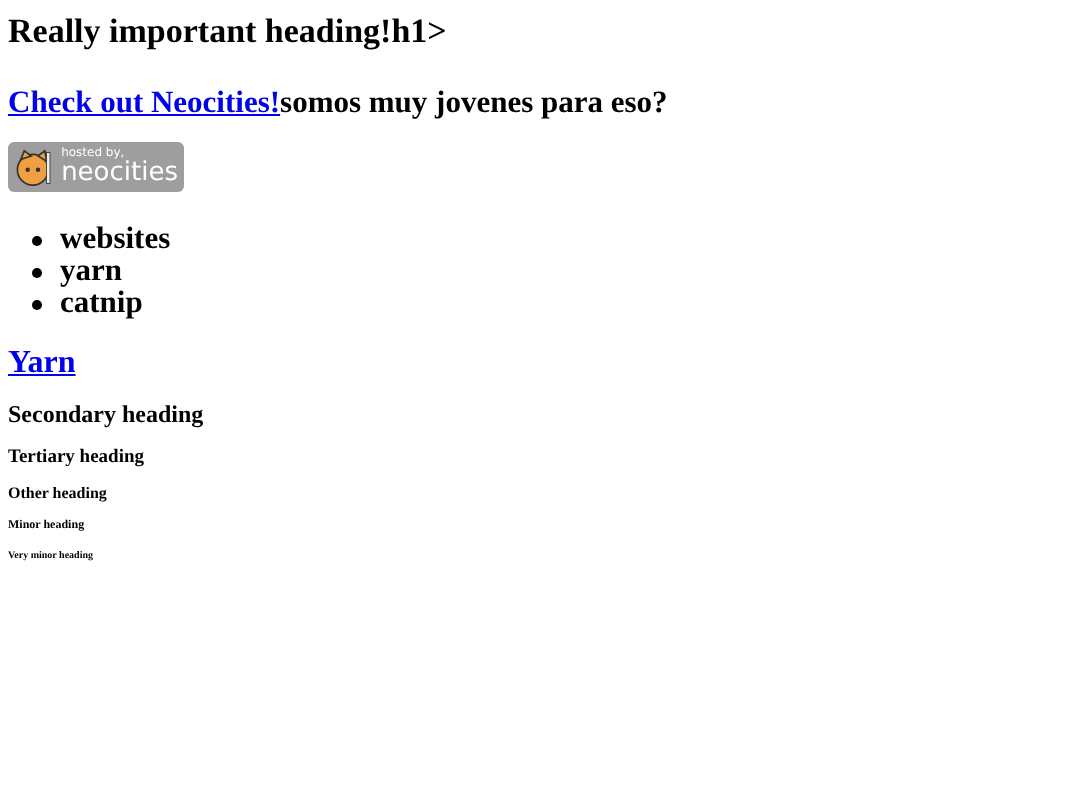  What do you see at coordinates (474, 103) in the screenshot?
I see `intro-text: somos muy jovenes para eso?` at bounding box center [474, 103].